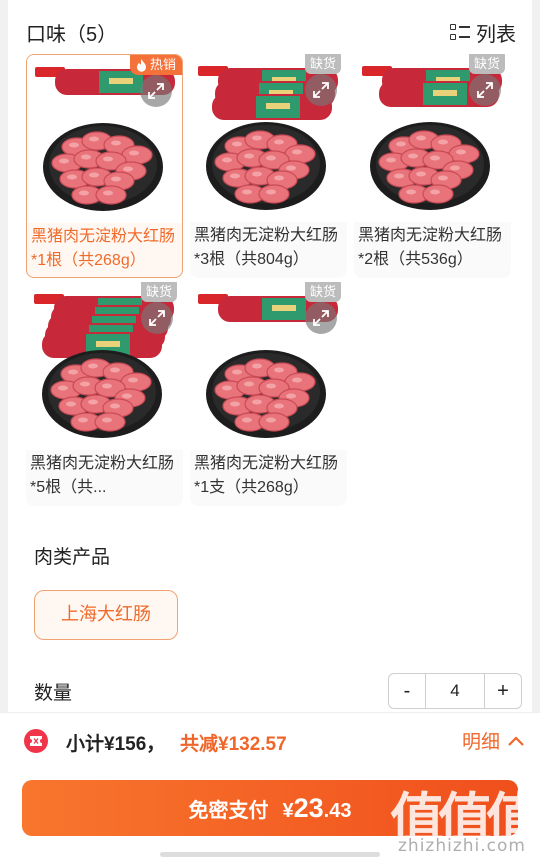 The image size is (540, 860). What do you see at coordinates (268, 394) in the screenshot?
I see `flavor-option-5: 缺货 黑猪肉无淀粉大红肠*1支（共268g）` at bounding box center [268, 394].